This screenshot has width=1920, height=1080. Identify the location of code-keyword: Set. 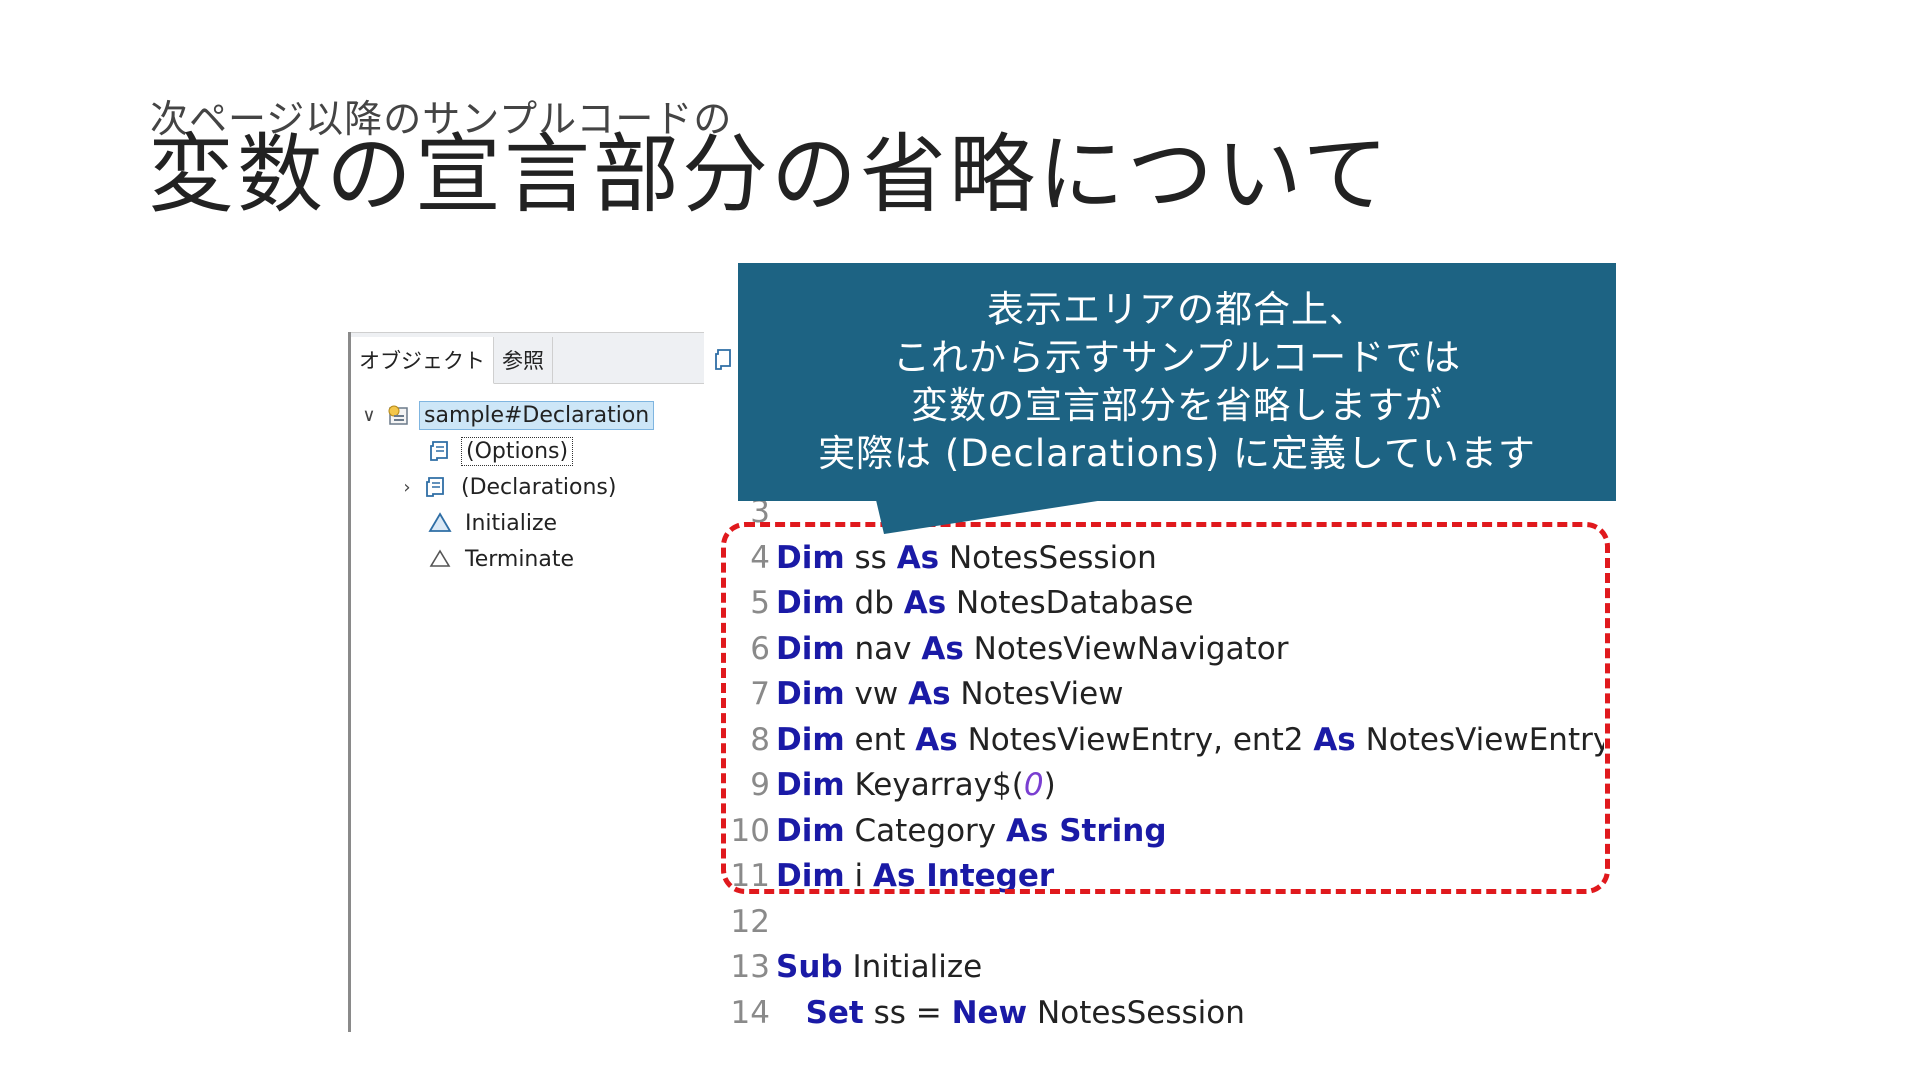
(834, 1012).